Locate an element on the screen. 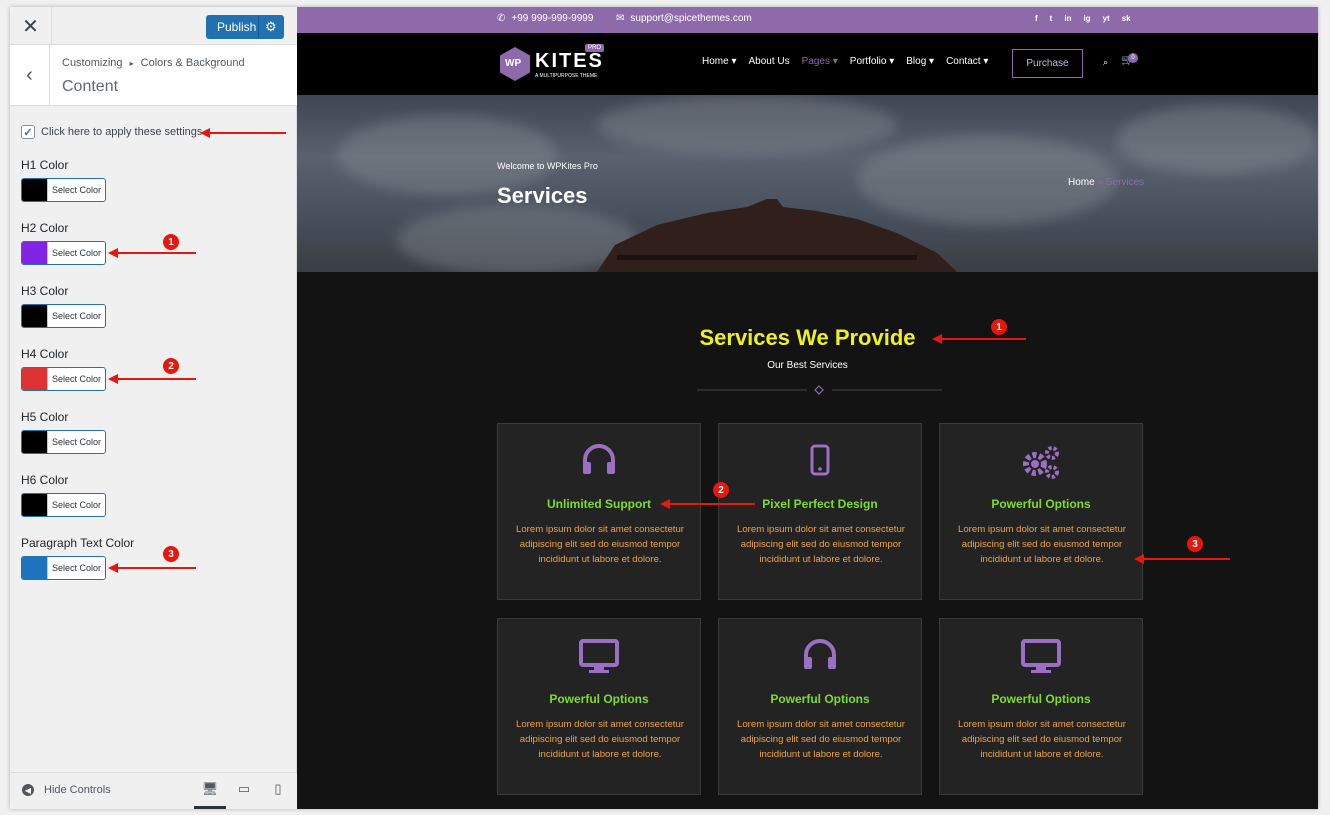 The image size is (1330, 815). tablet-icon: ▭ is located at coordinates (244, 788).